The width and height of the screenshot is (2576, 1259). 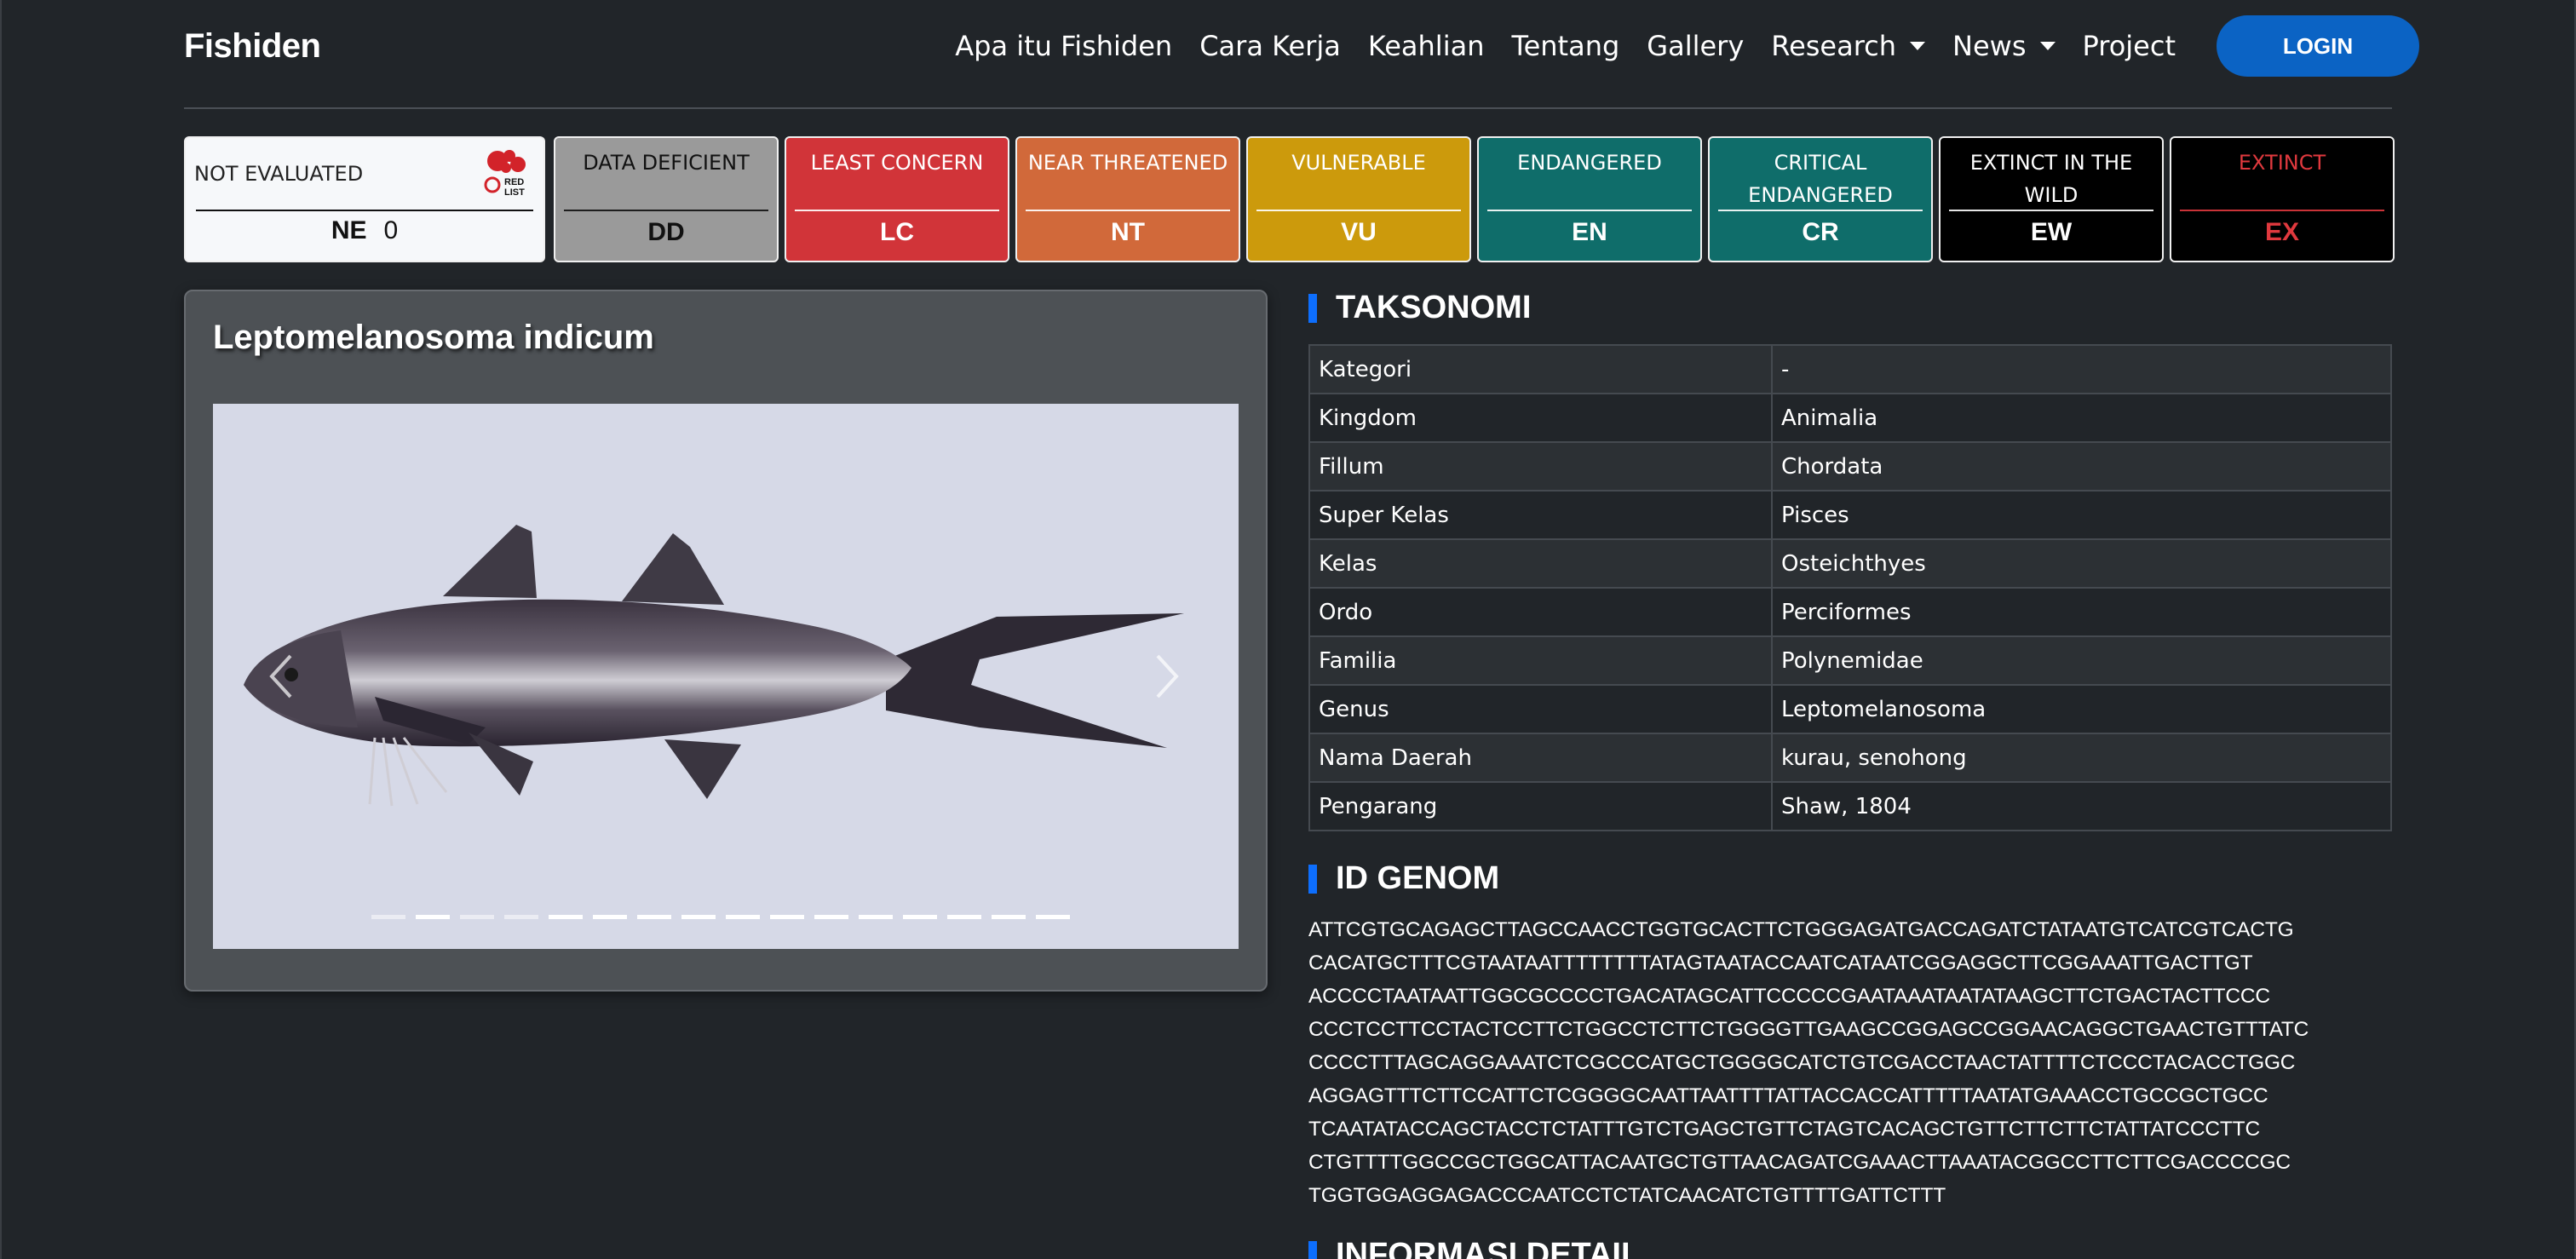 What do you see at coordinates (365, 199) in the screenshot?
I see `status-card-not-evaluated: NOT EVALUATED RED LIST NE 0` at bounding box center [365, 199].